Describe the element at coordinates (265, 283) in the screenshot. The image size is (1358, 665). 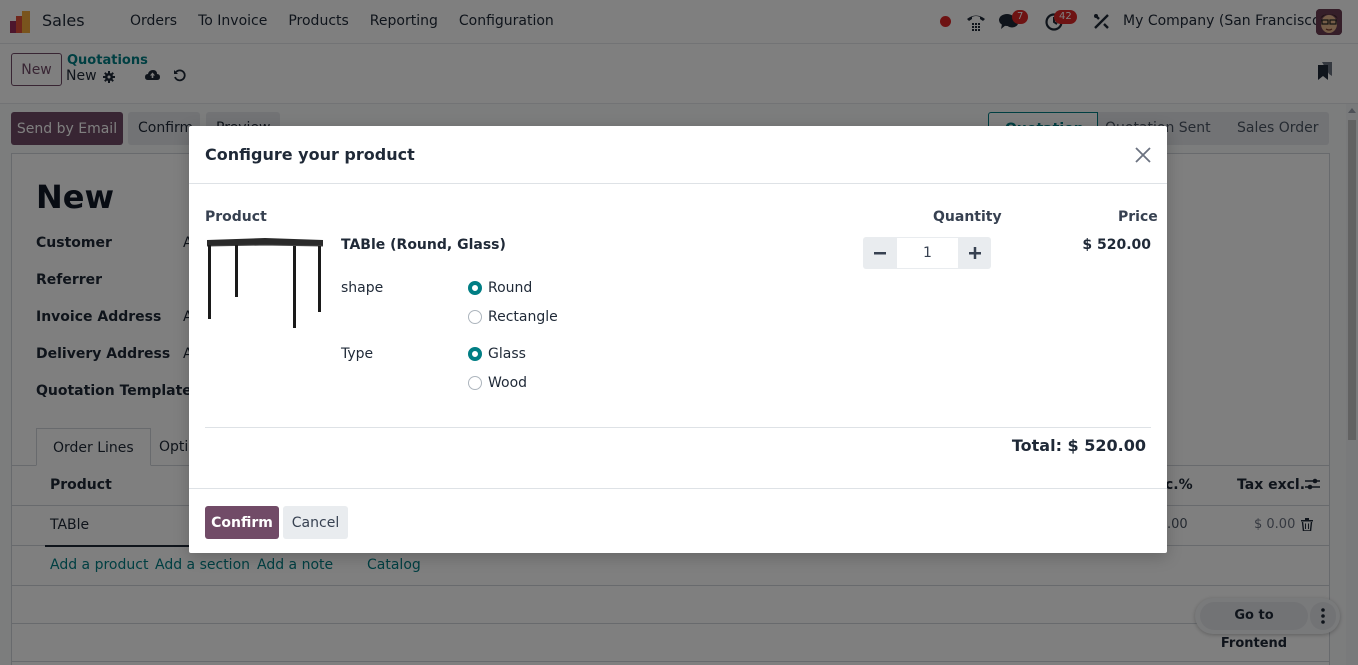
I see `product-image` at that location.